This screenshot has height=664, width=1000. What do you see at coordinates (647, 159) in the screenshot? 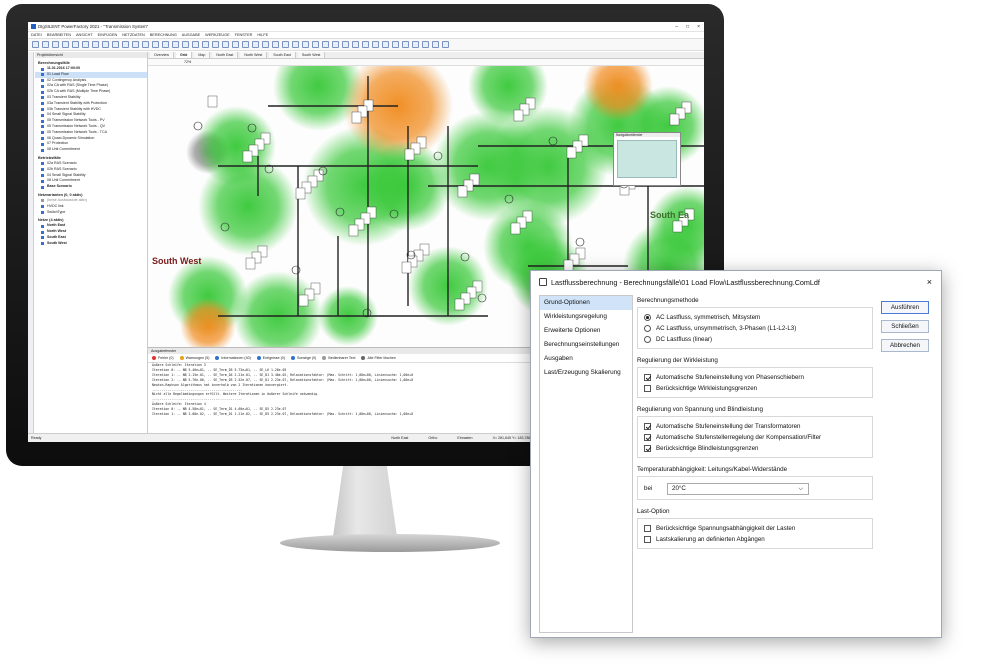
I see `navigation-window: Navigationsfenster` at bounding box center [647, 159].